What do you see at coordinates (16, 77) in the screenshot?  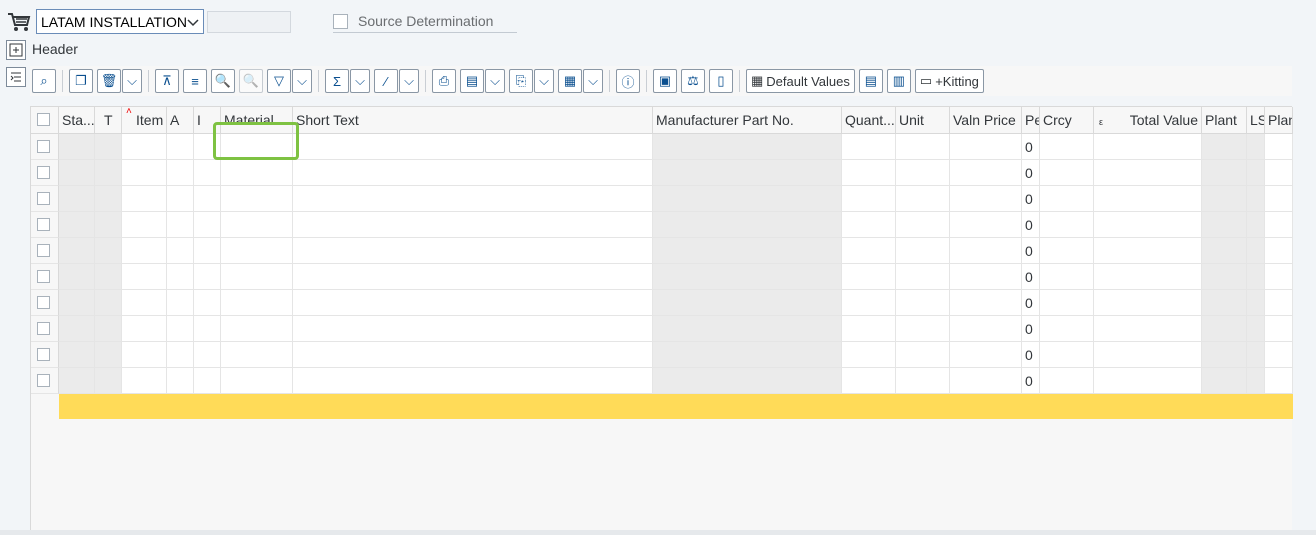 I see `collapse-items-button` at bounding box center [16, 77].